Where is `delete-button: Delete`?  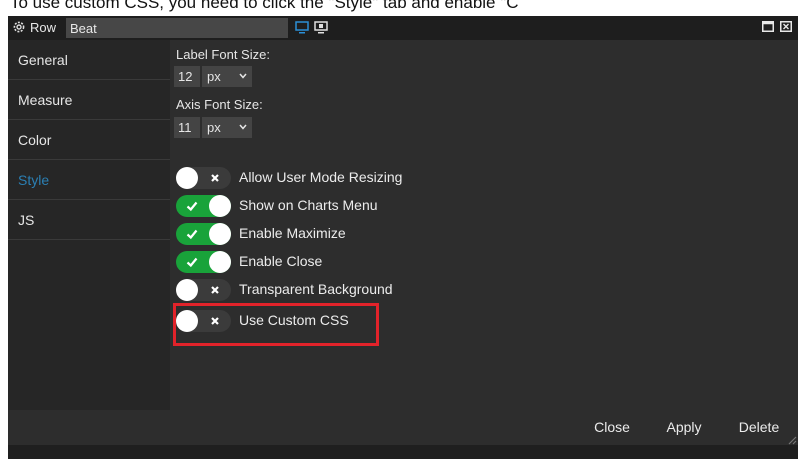 delete-button: Delete is located at coordinates (759, 427).